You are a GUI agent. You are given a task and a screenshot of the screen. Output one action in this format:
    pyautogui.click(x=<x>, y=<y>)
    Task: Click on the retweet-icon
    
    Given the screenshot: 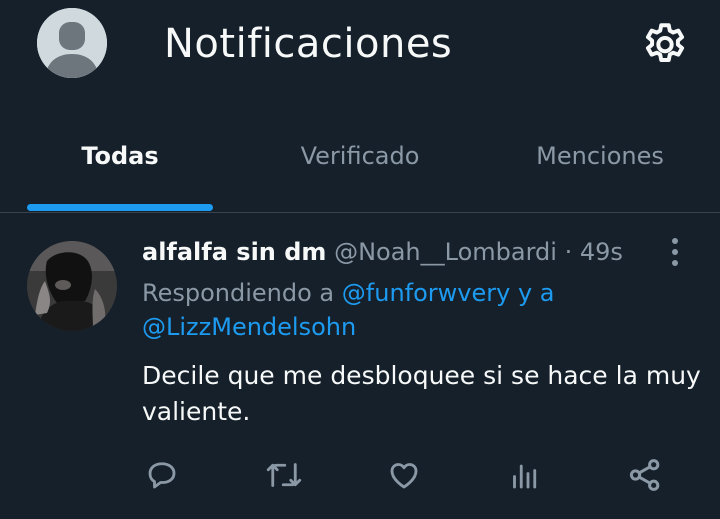 What is the action you would take?
    pyautogui.click(x=284, y=475)
    